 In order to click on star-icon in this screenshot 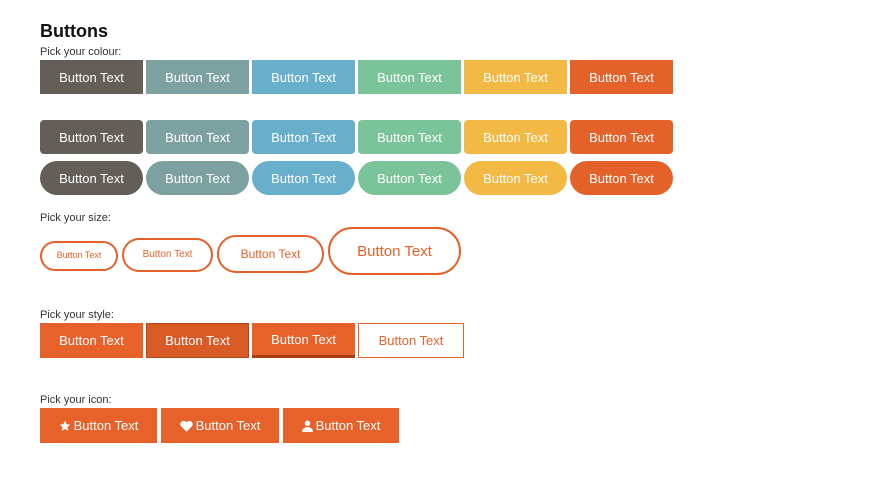, I will do `click(65, 426)`.